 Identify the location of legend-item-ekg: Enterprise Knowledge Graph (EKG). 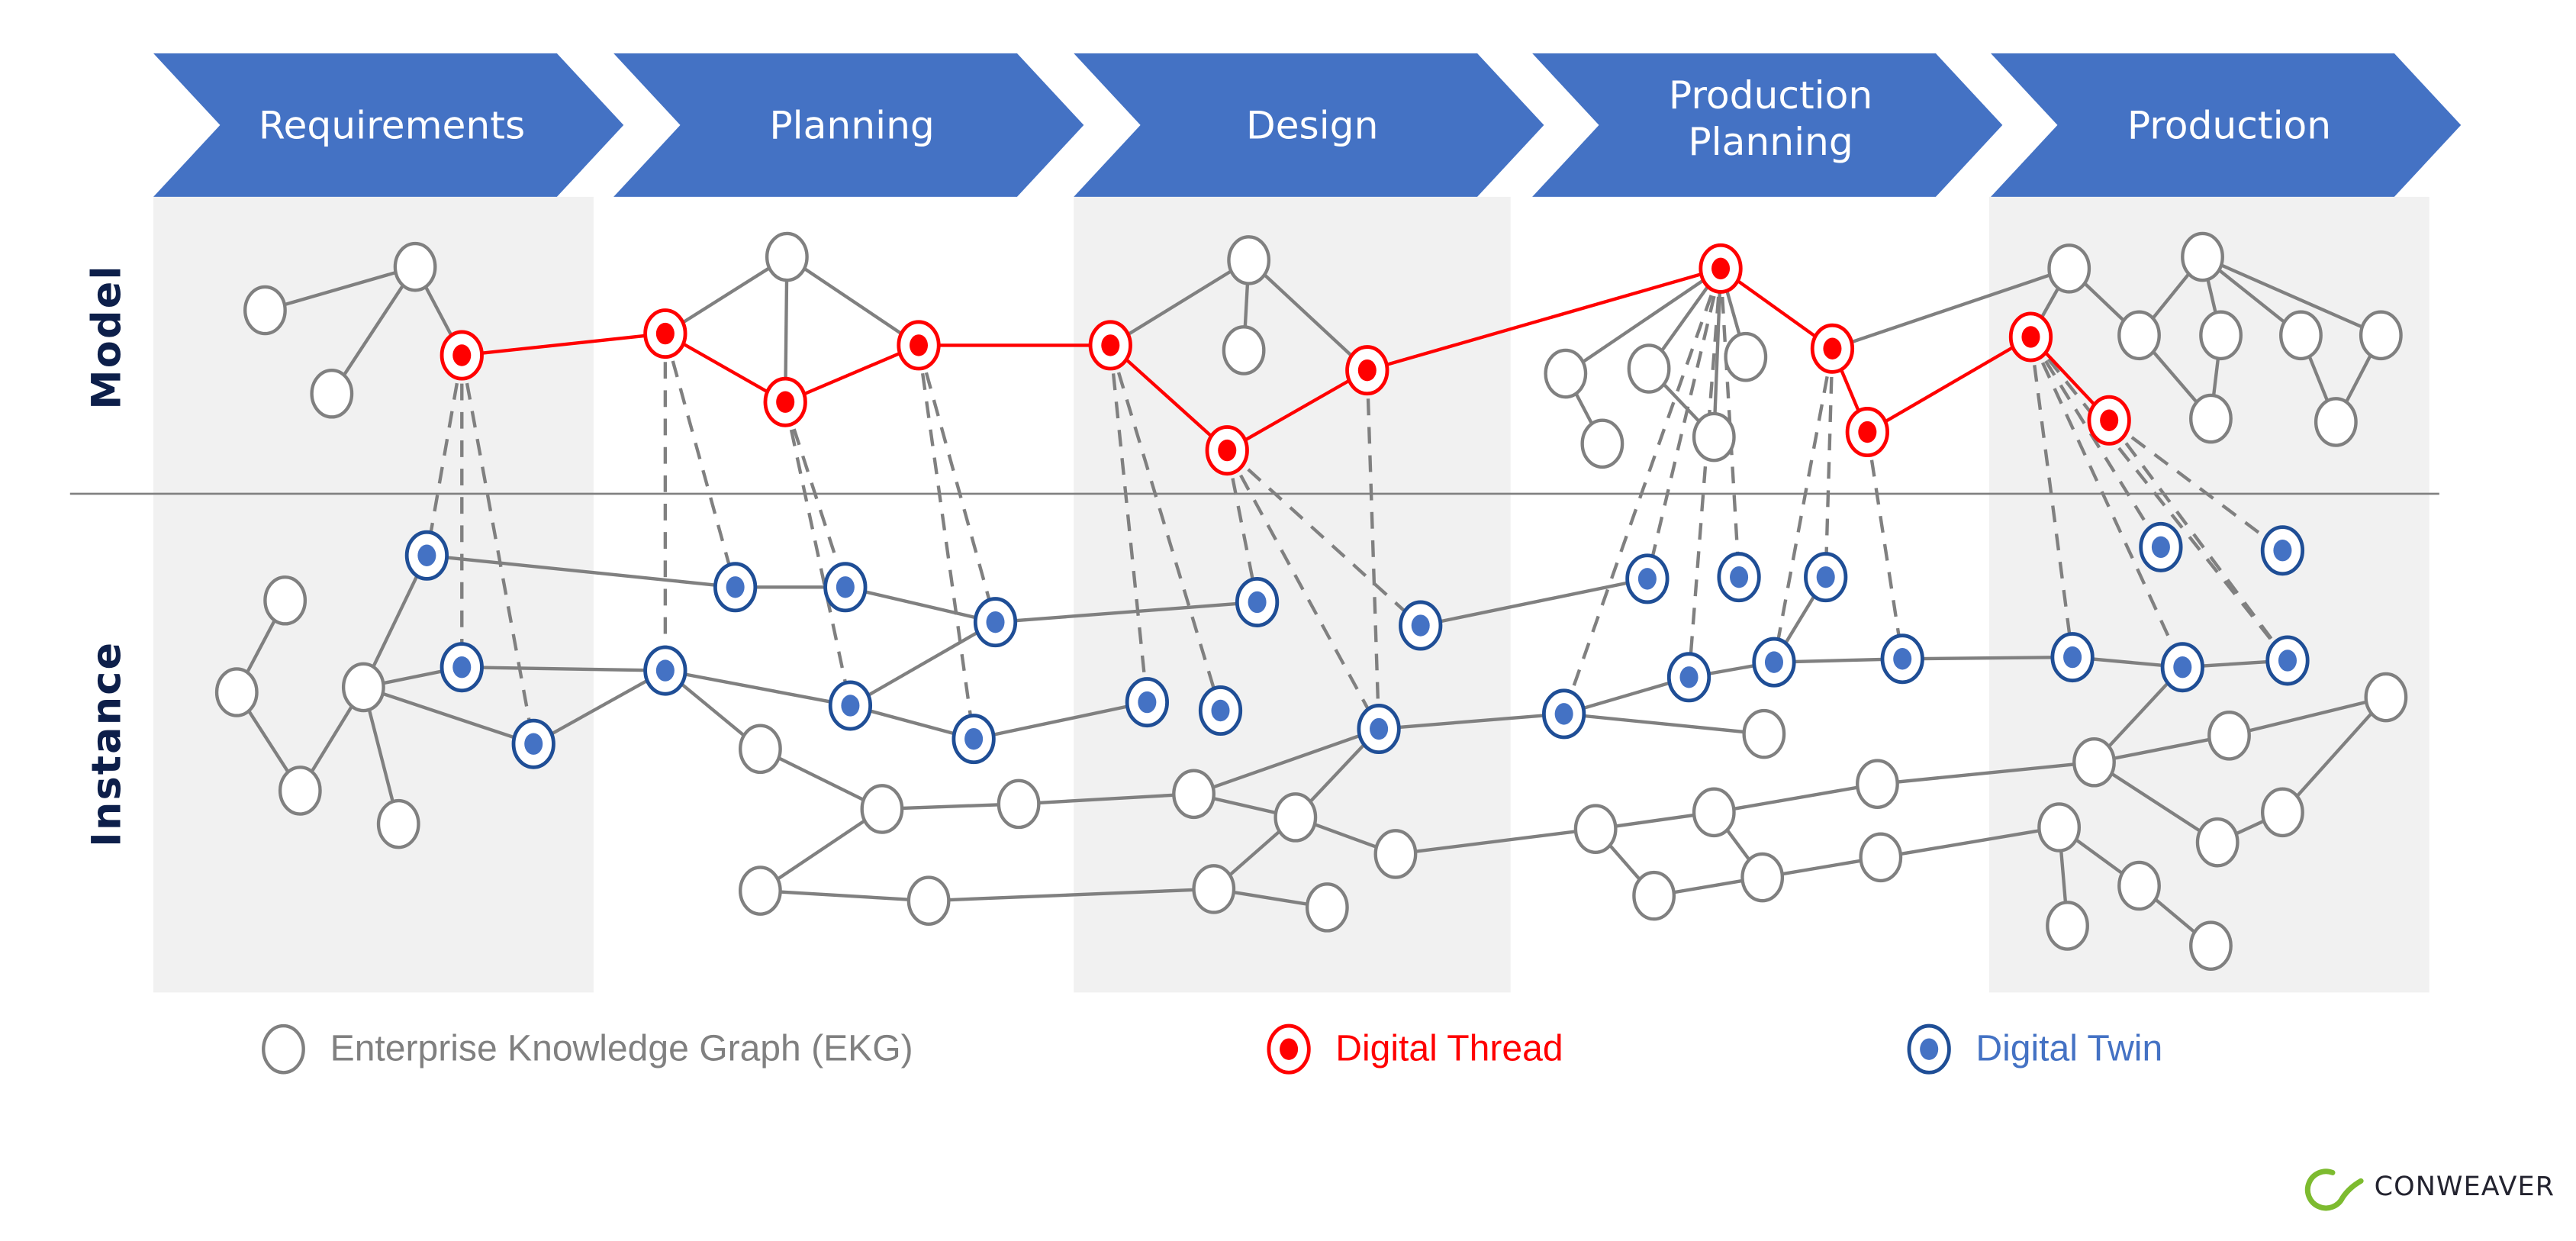
(587, 1049).